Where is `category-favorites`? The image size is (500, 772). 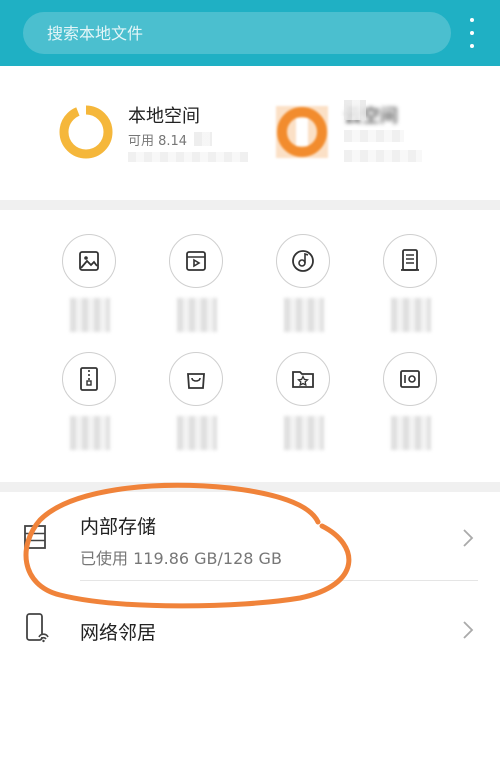
category-favorites is located at coordinates (304, 407).